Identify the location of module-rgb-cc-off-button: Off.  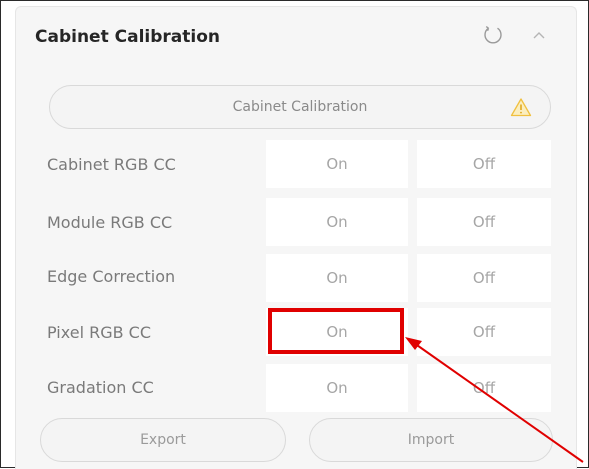
(484, 222).